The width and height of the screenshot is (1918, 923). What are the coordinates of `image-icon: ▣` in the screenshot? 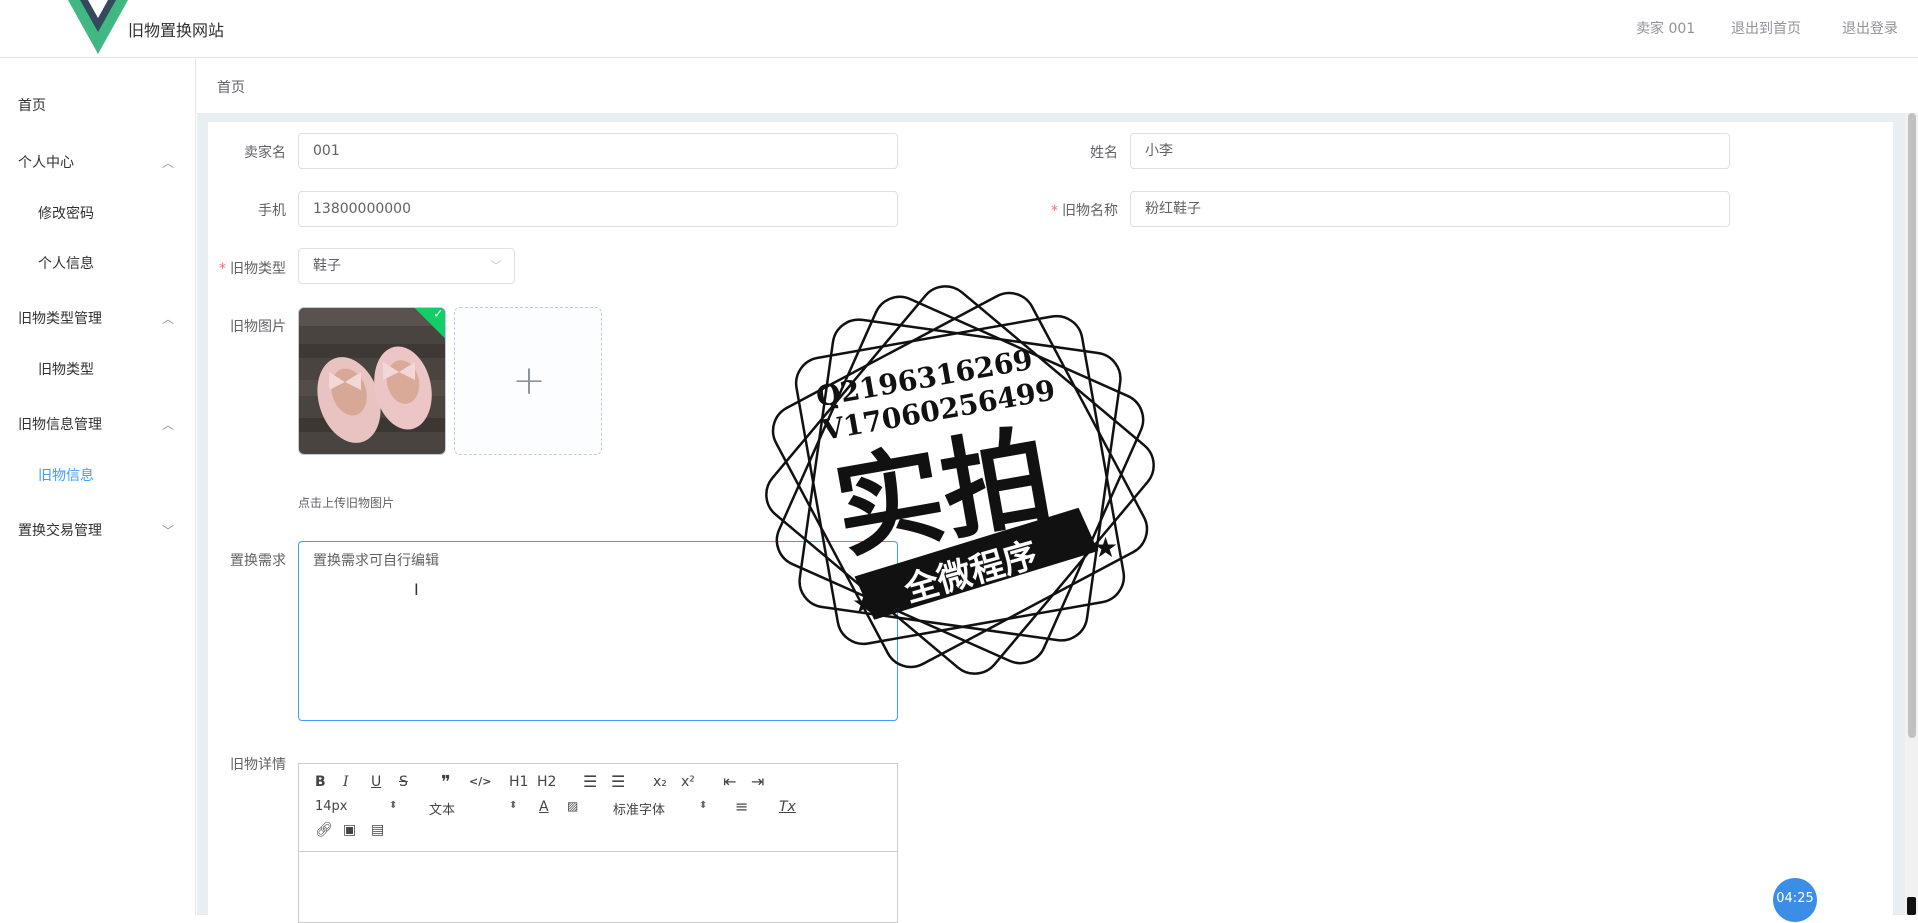 It's located at (349, 830).